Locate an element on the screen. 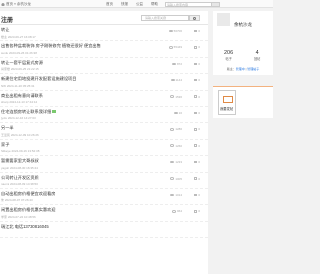  thread-title: 出售各种盆栽装饰 房子刚装修完 植物还很好 便宜出售 is located at coordinates (51, 46).